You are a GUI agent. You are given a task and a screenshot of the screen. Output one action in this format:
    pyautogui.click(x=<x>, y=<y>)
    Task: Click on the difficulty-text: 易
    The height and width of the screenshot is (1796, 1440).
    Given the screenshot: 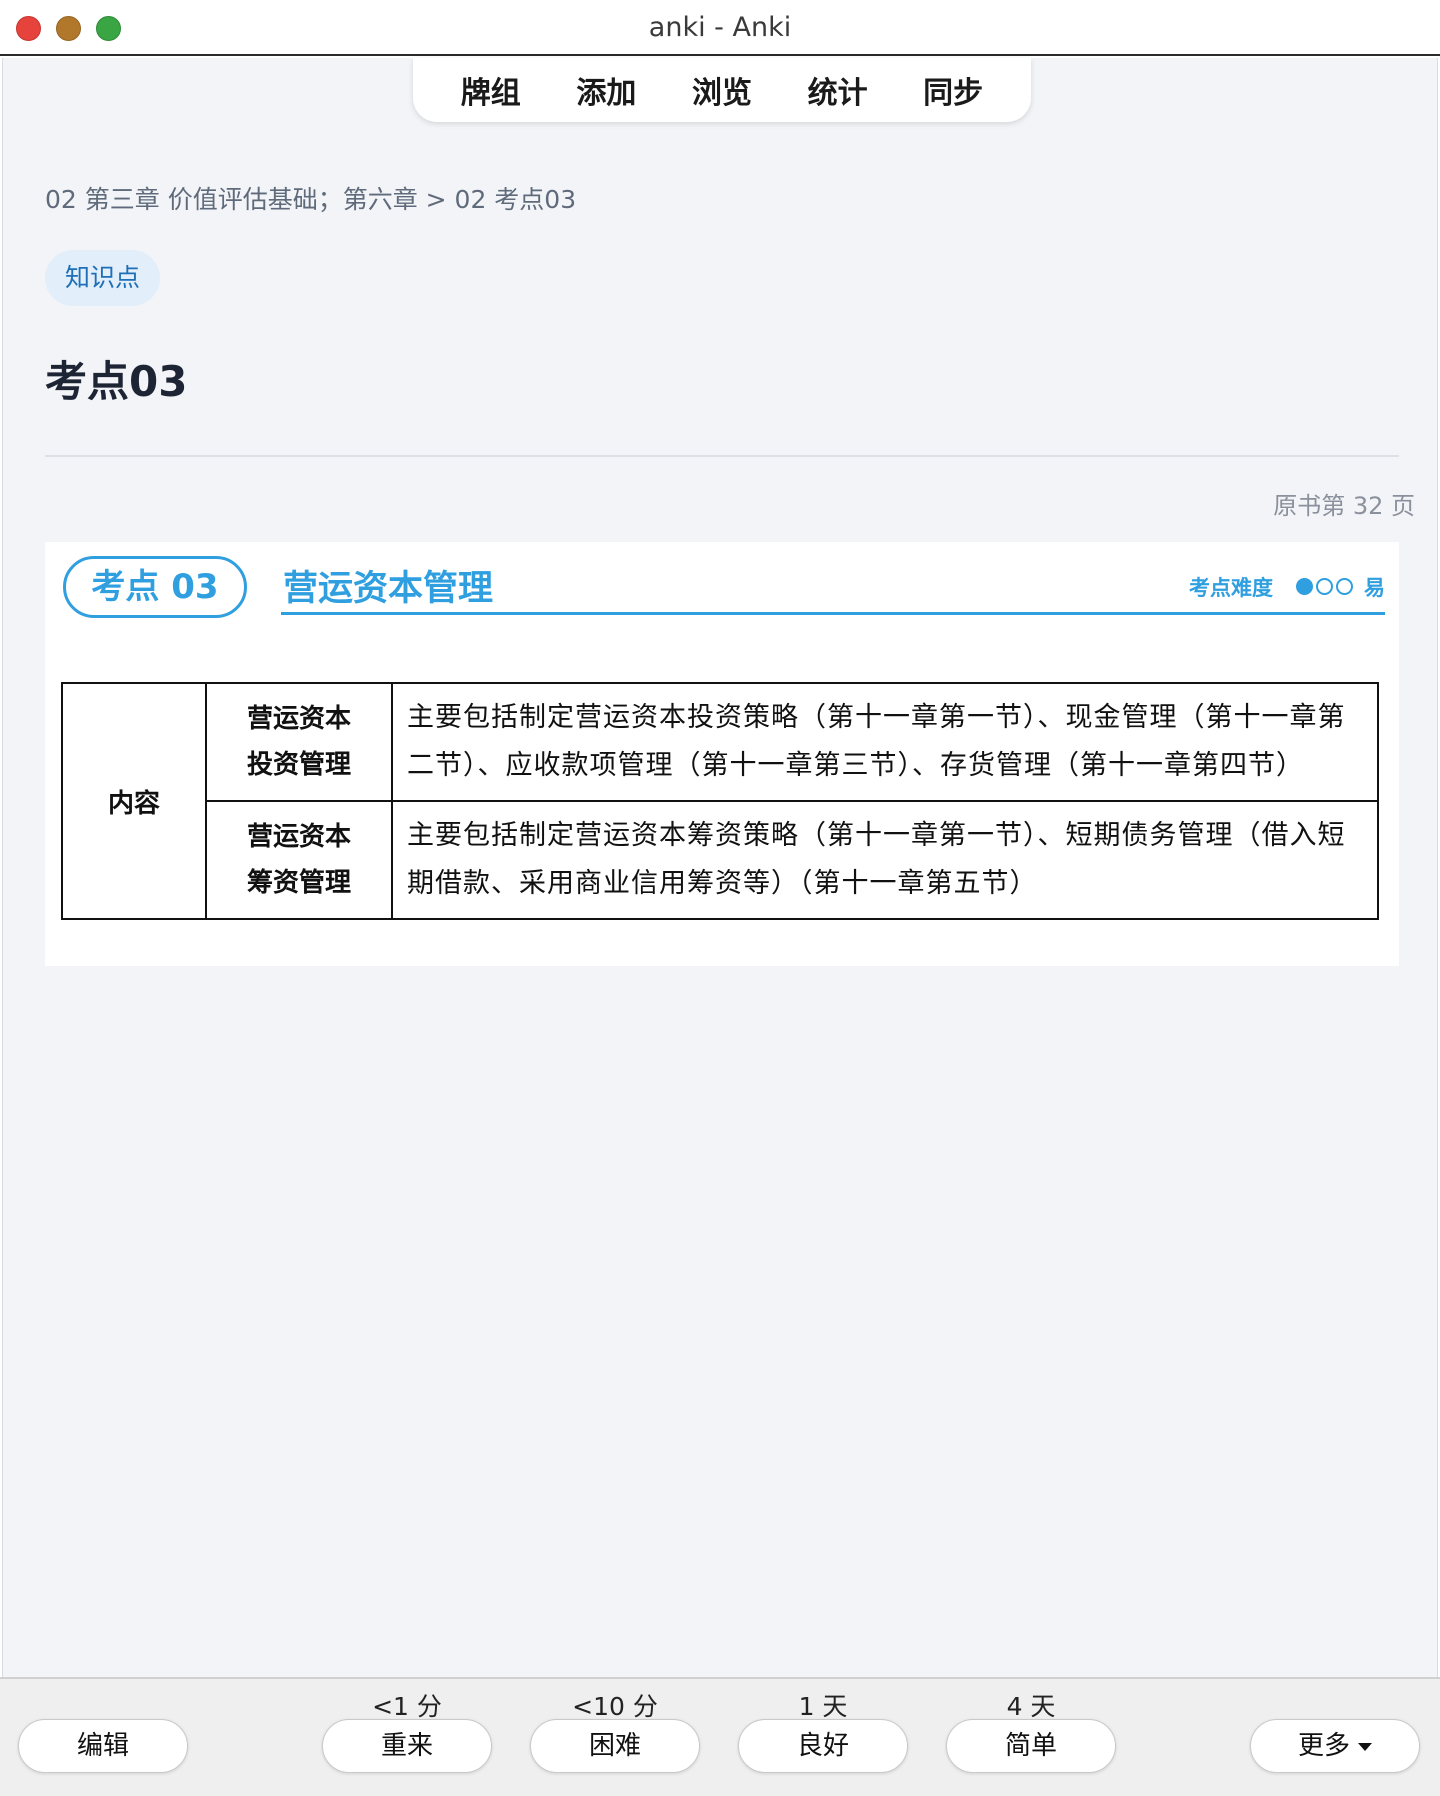 What is the action you would take?
    pyautogui.click(x=1374, y=588)
    